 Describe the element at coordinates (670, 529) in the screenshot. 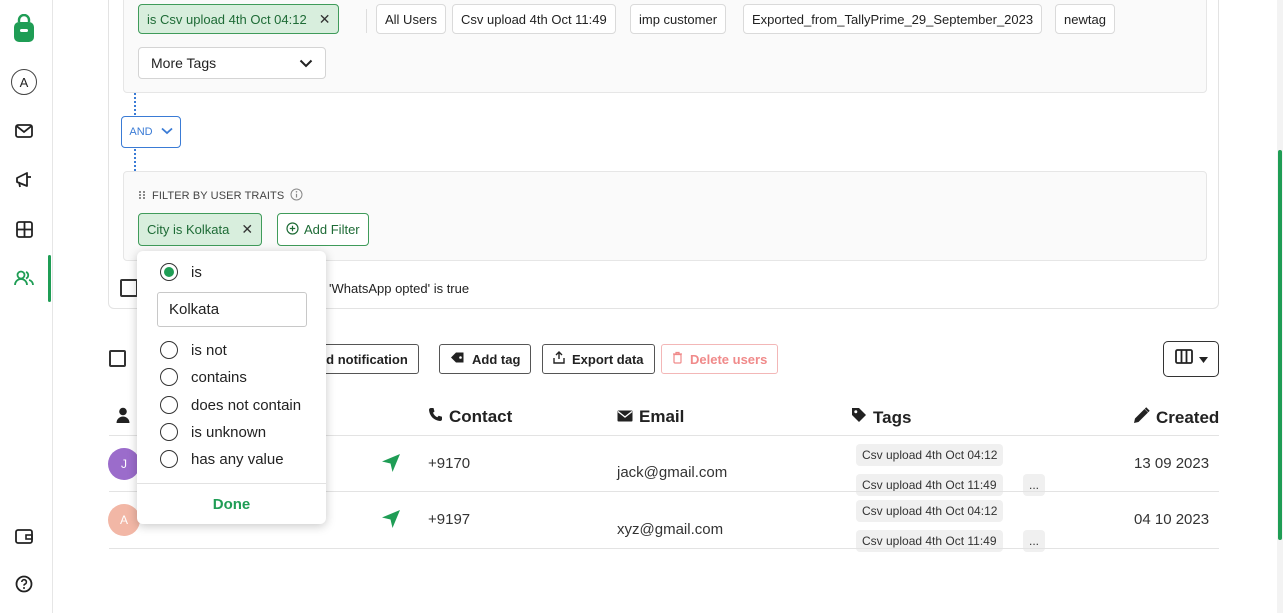

I see `email-cell: xyz@gmail.com` at that location.